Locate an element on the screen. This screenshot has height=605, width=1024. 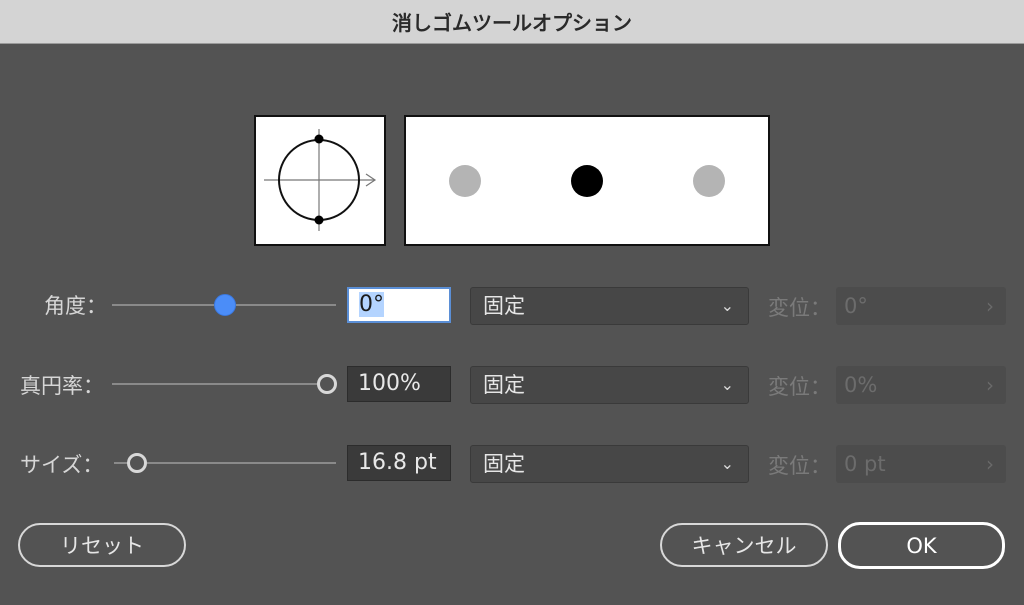
size-slider-track-left is located at coordinates (121, 463).